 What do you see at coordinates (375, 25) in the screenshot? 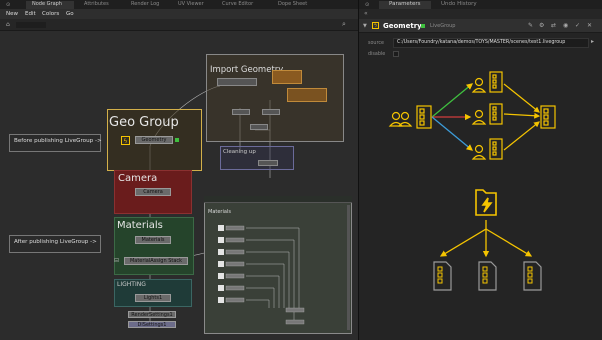
I see `livegroup-node-icon: ϟ` at bounding box center [375, 25].